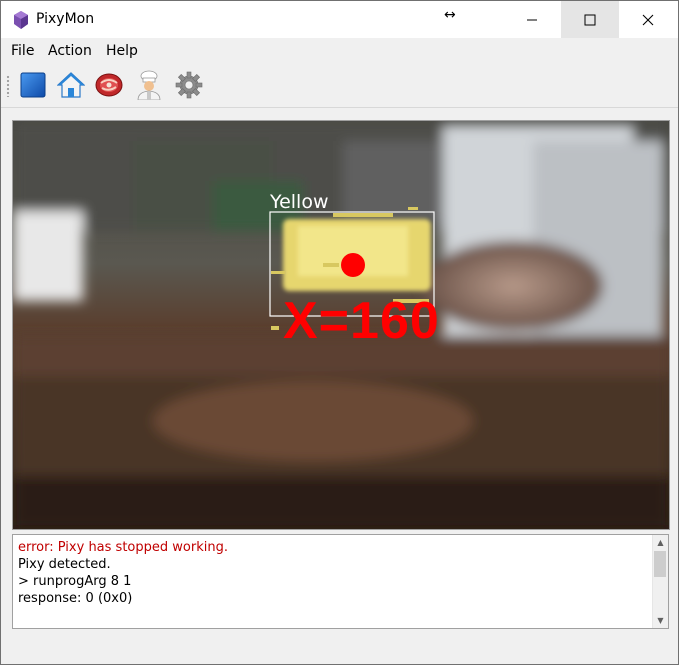 This screenshot has width=679, height=665. I want to click on console-line: response: 0 (0x0), so click(75, 598).